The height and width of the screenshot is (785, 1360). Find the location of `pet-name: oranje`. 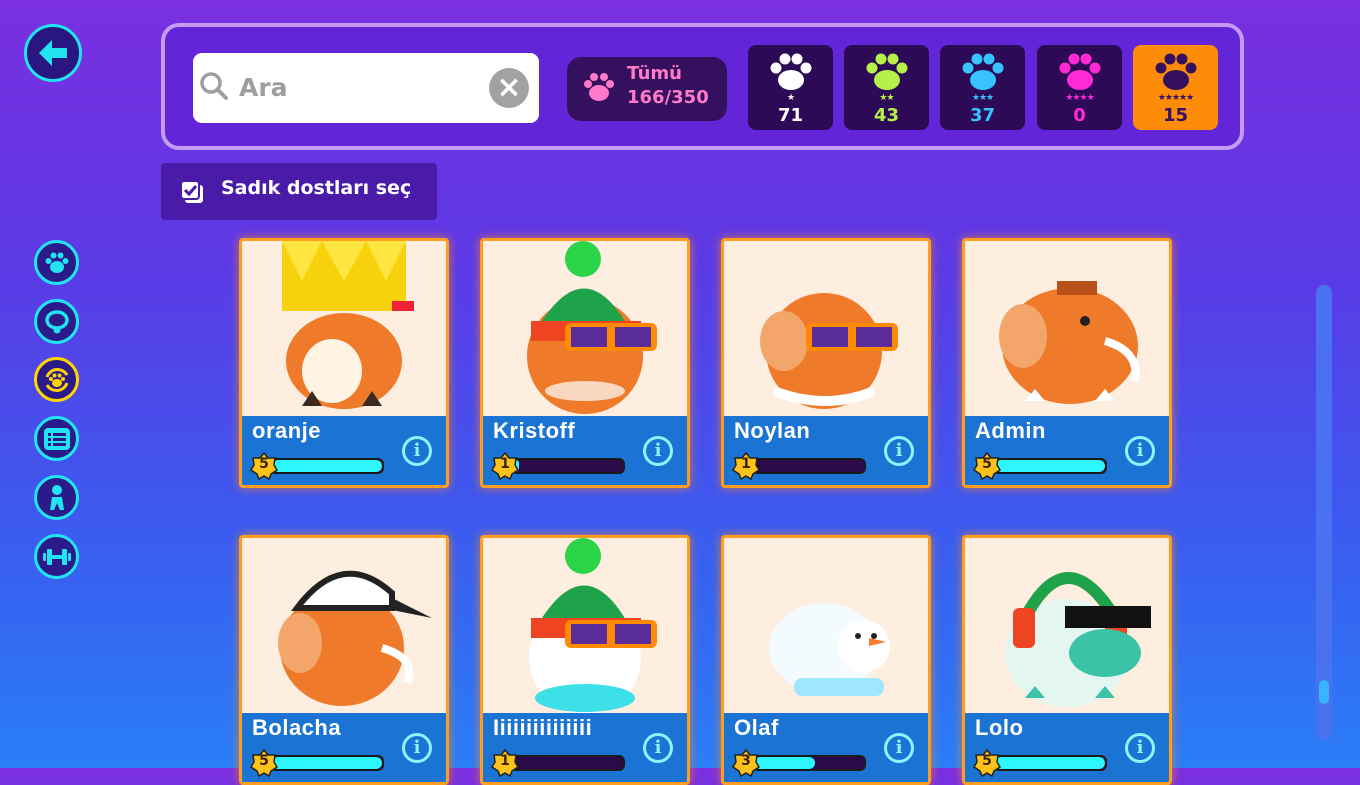

pet-name: oranje is located at coordinates (287, 430).